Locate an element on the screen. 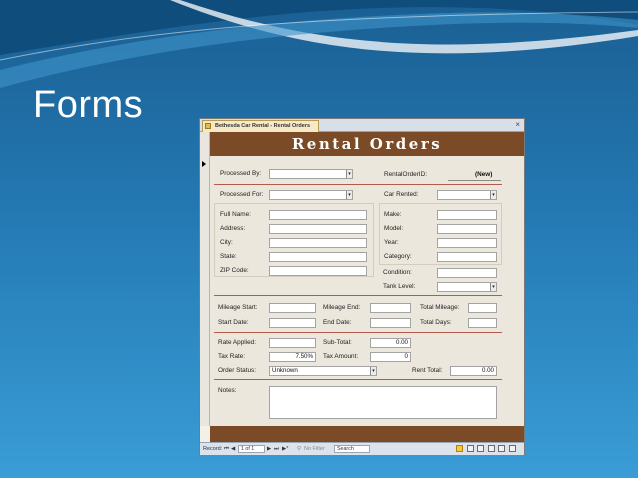 Image resolution: width=638 pixels, height=478 pixels. mileage-start-label: Mileage Start: is located at coordinates (238, 307).